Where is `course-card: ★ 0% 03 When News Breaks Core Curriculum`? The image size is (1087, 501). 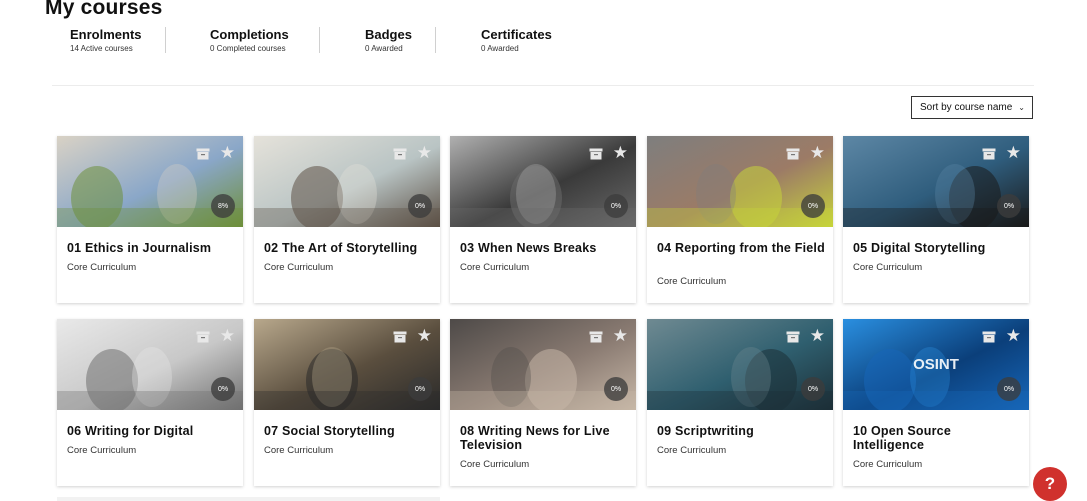
course-card: ★ 0% 03 When News Breaks Core Curriculum is located at coordinates (543, 219).